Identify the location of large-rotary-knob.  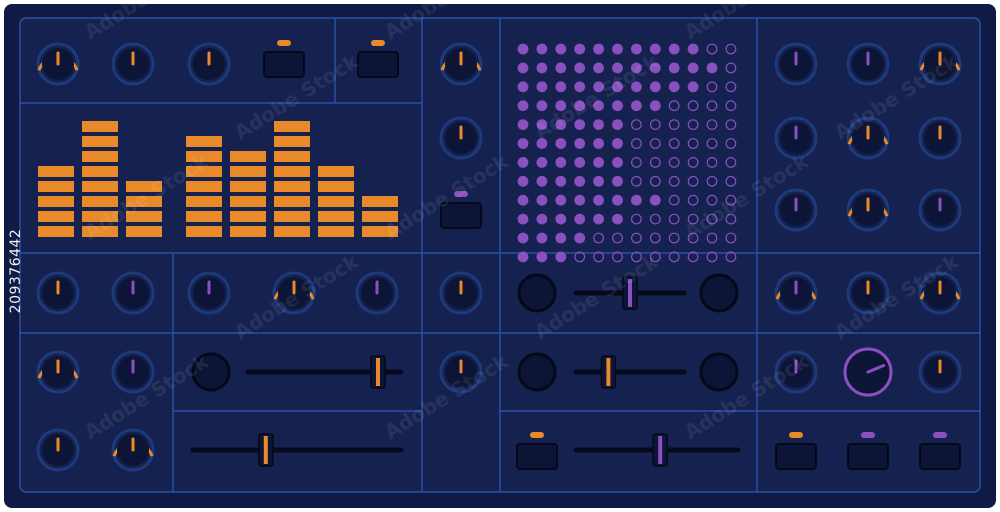
(868, 372).